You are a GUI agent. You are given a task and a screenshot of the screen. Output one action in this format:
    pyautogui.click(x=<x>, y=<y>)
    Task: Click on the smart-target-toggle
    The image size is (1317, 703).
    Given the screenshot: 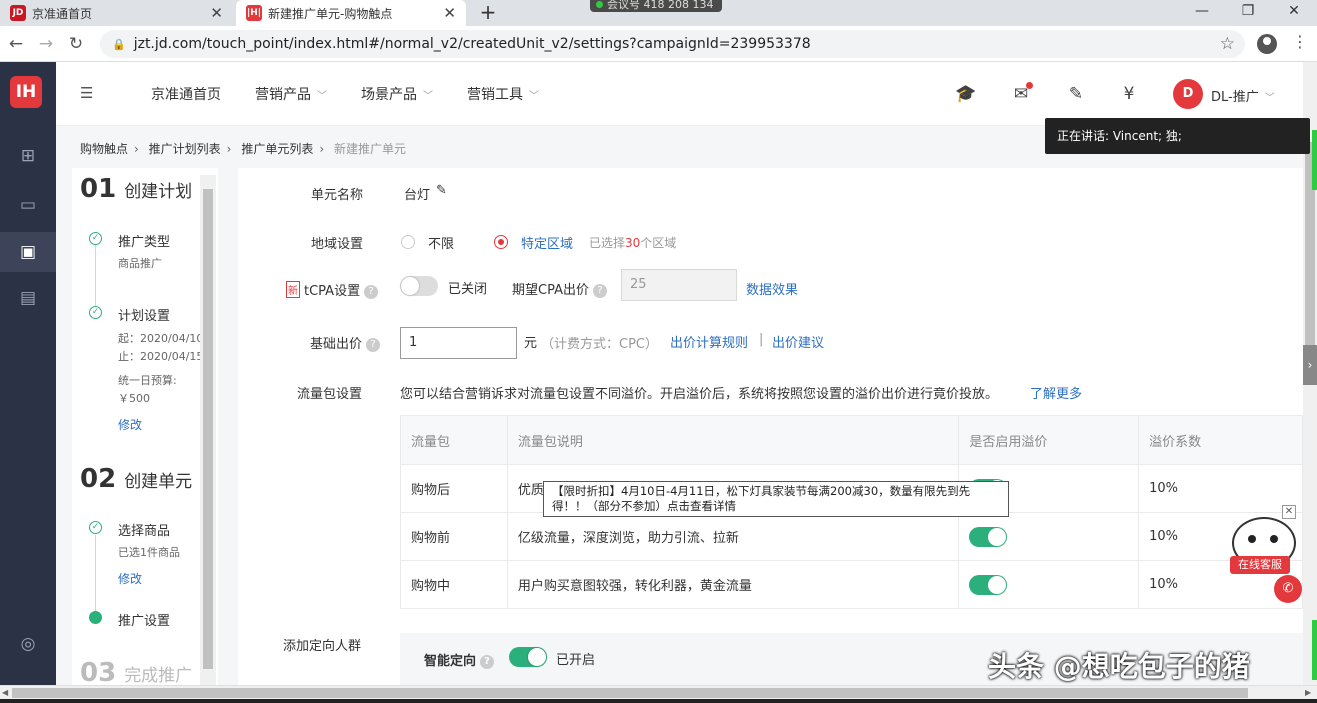 What is the action you would take?
    pyautogui.click(x=528, y=657)
    